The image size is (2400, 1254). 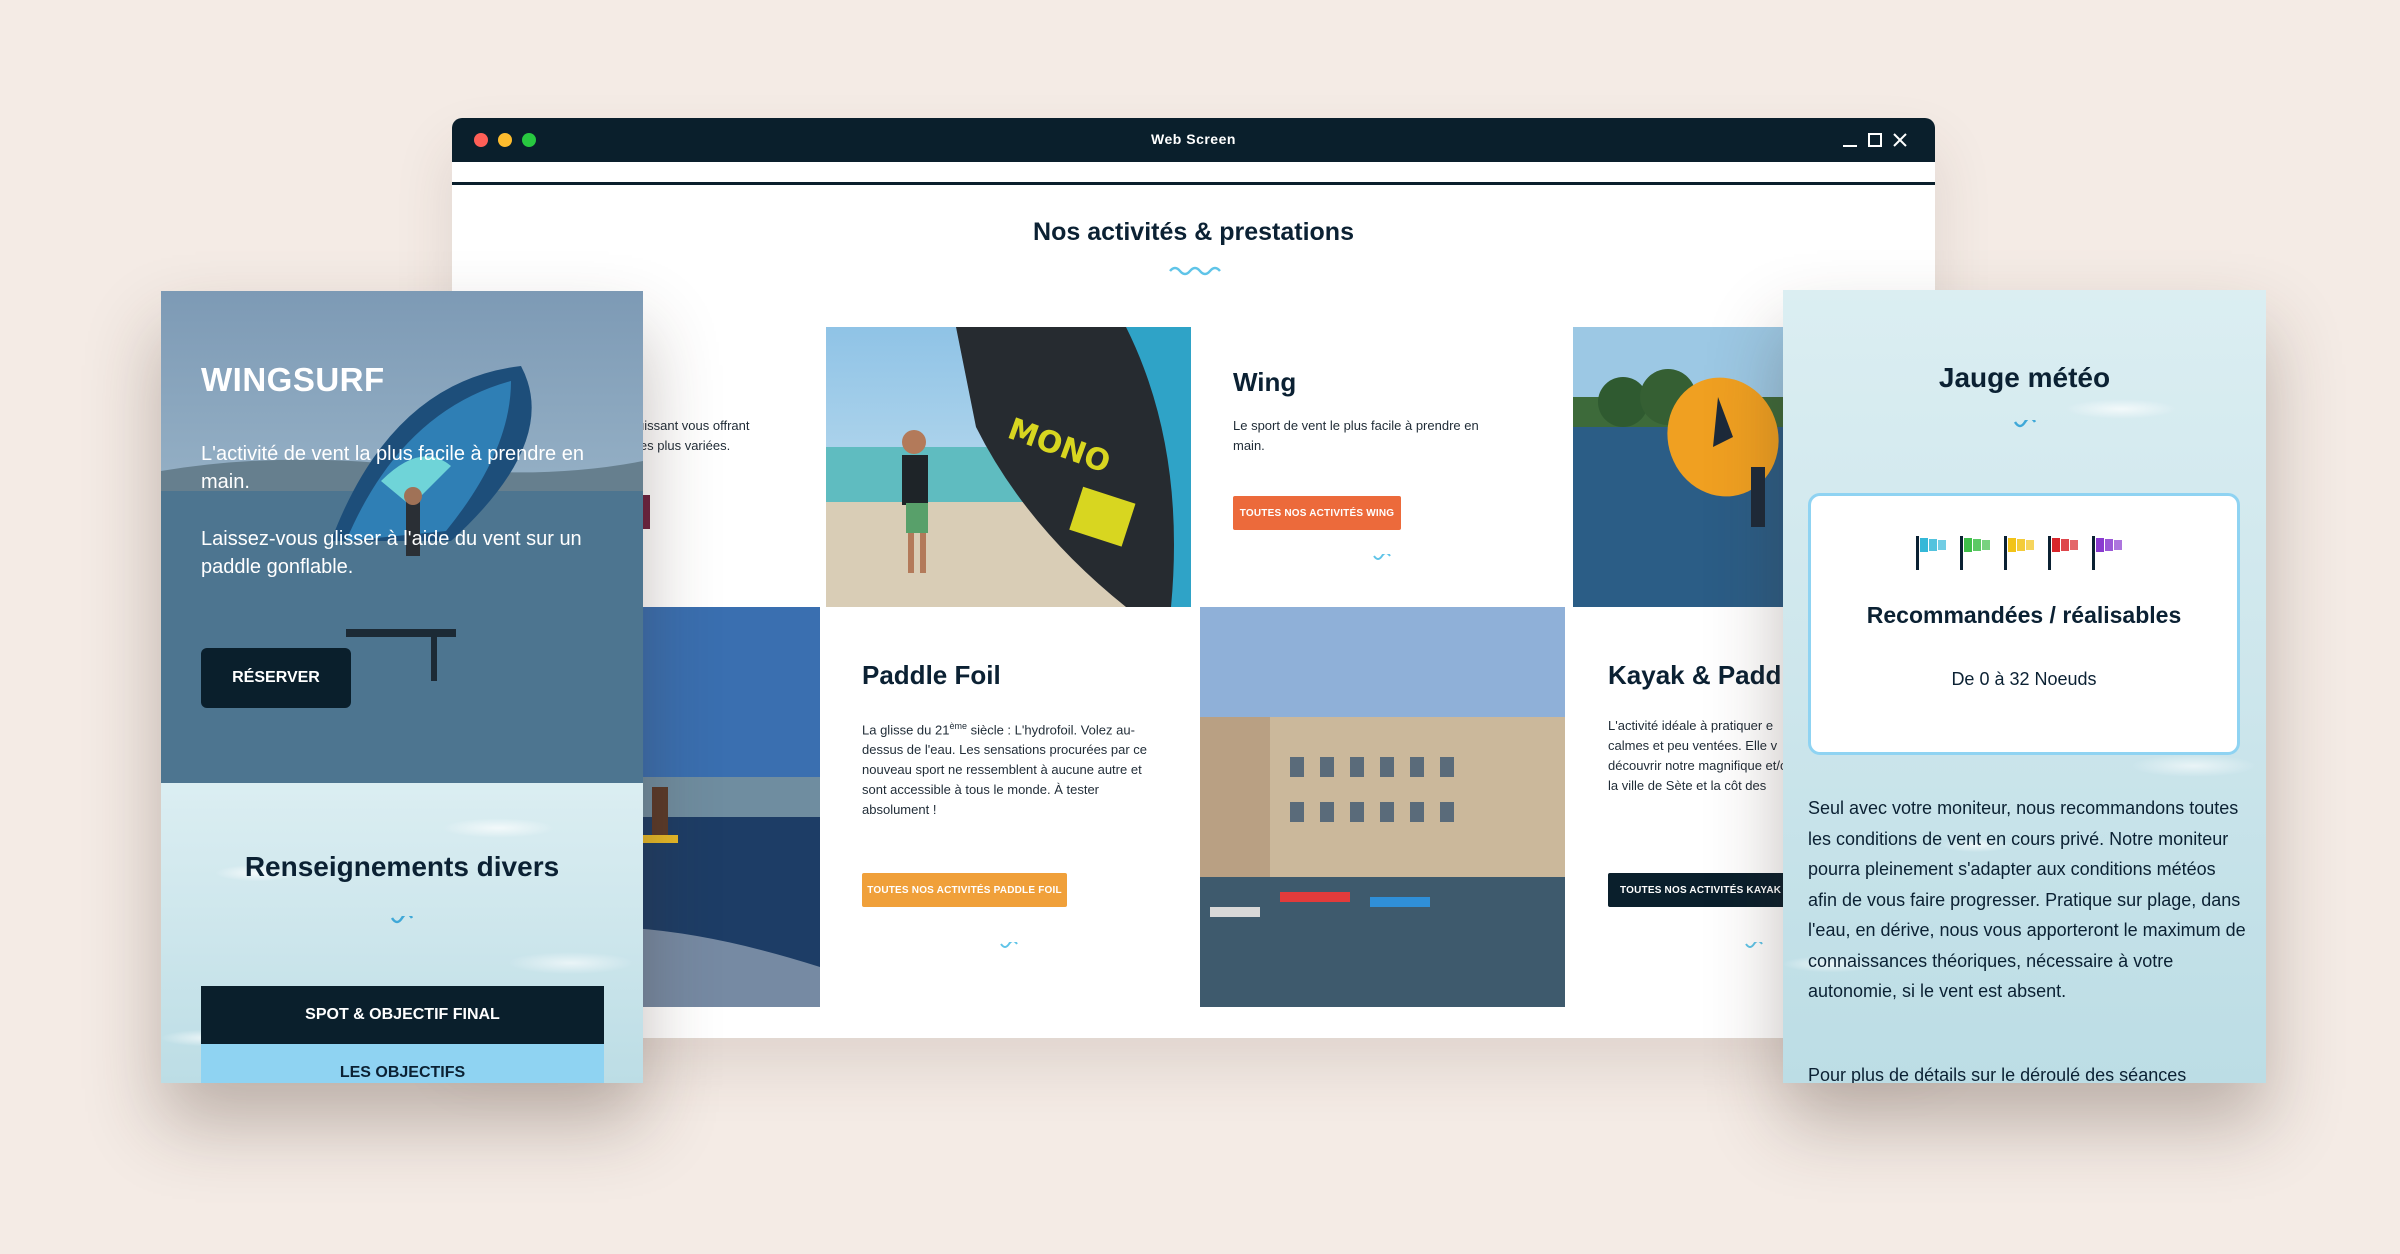 What do you see at coordinates (1900, 140) in the screenshot?
I see `close-icon` at bounding box center [1900, 140].